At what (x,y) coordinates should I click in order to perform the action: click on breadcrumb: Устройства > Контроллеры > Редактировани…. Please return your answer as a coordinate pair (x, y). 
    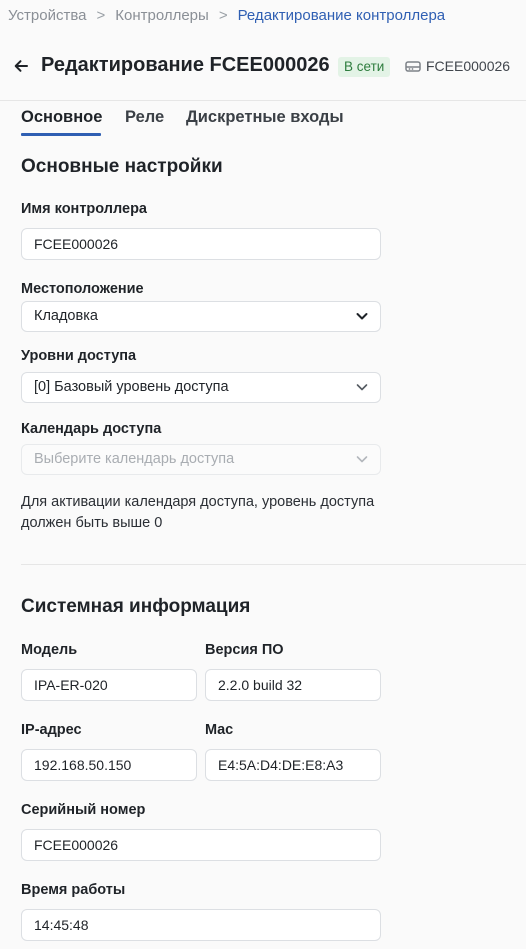
    Looking at the image, I should click on (226, 15).